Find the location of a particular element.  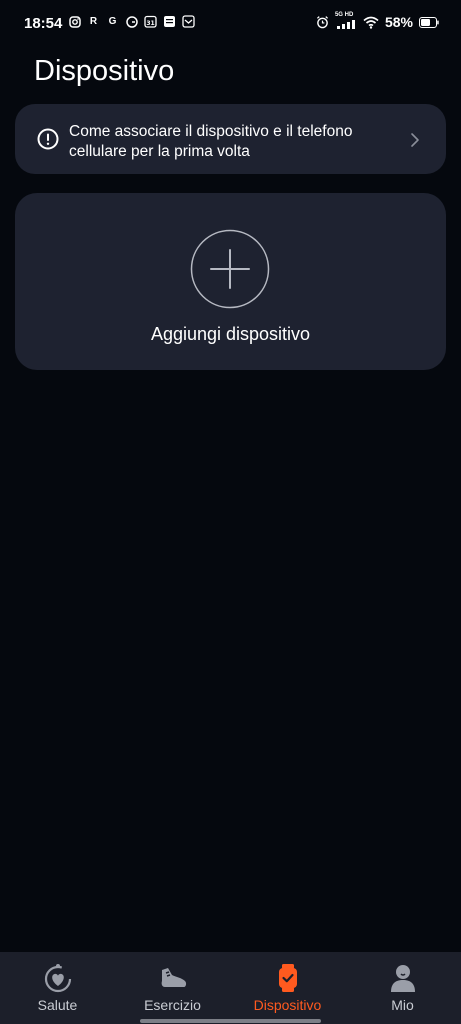

health-icon is located at coordinates (57, 978).